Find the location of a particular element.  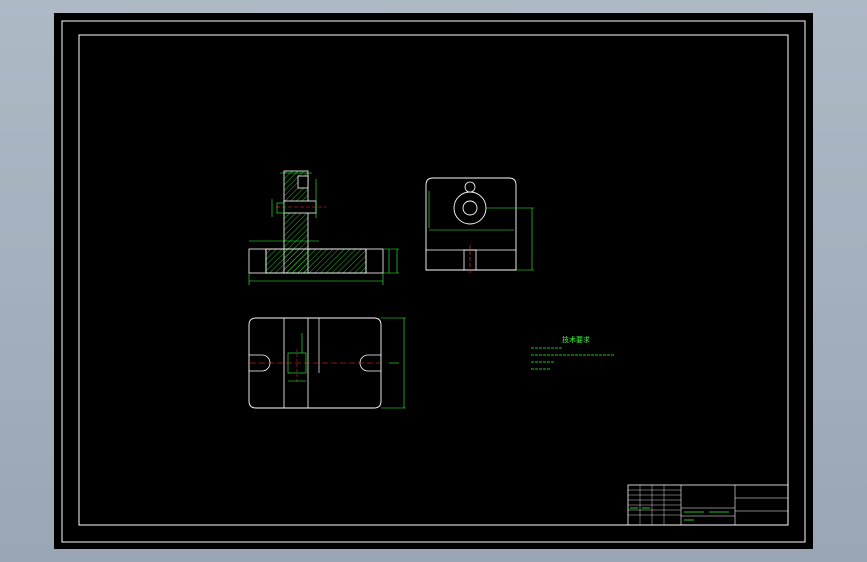

technical-requirements: 技术要求 is located at coordinates (572, 352).